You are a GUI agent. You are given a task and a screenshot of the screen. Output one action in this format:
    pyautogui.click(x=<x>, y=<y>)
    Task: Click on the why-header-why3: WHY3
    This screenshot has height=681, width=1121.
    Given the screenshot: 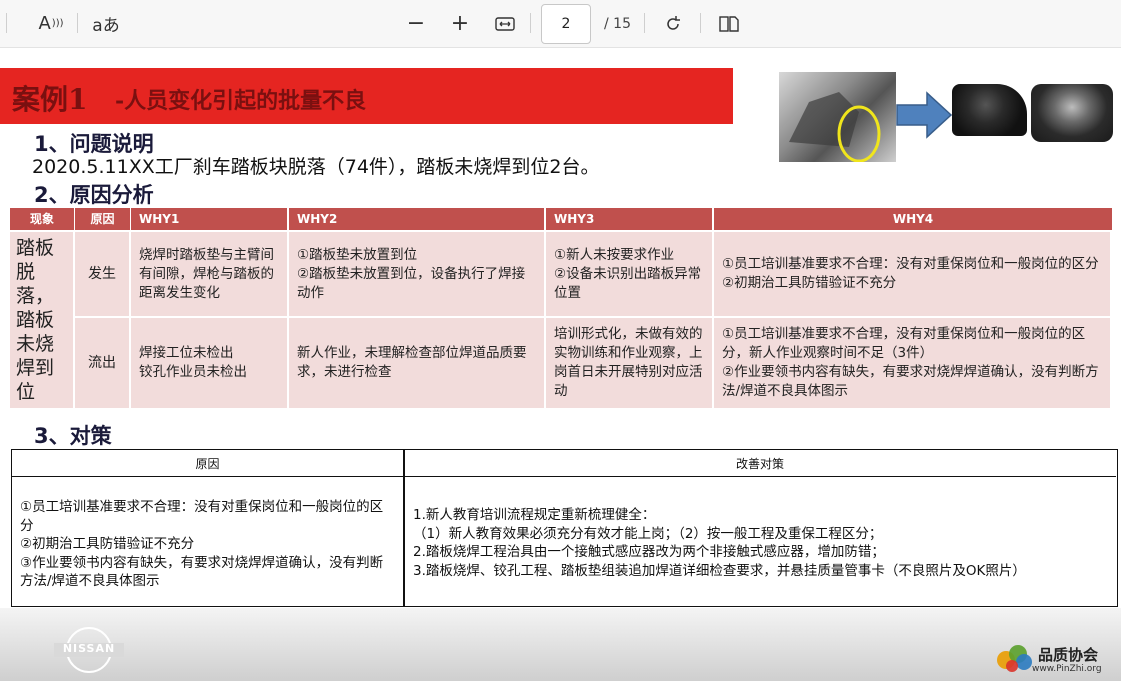 What is the action you would take?
    pyautogui.click(x=629, y=219)
    